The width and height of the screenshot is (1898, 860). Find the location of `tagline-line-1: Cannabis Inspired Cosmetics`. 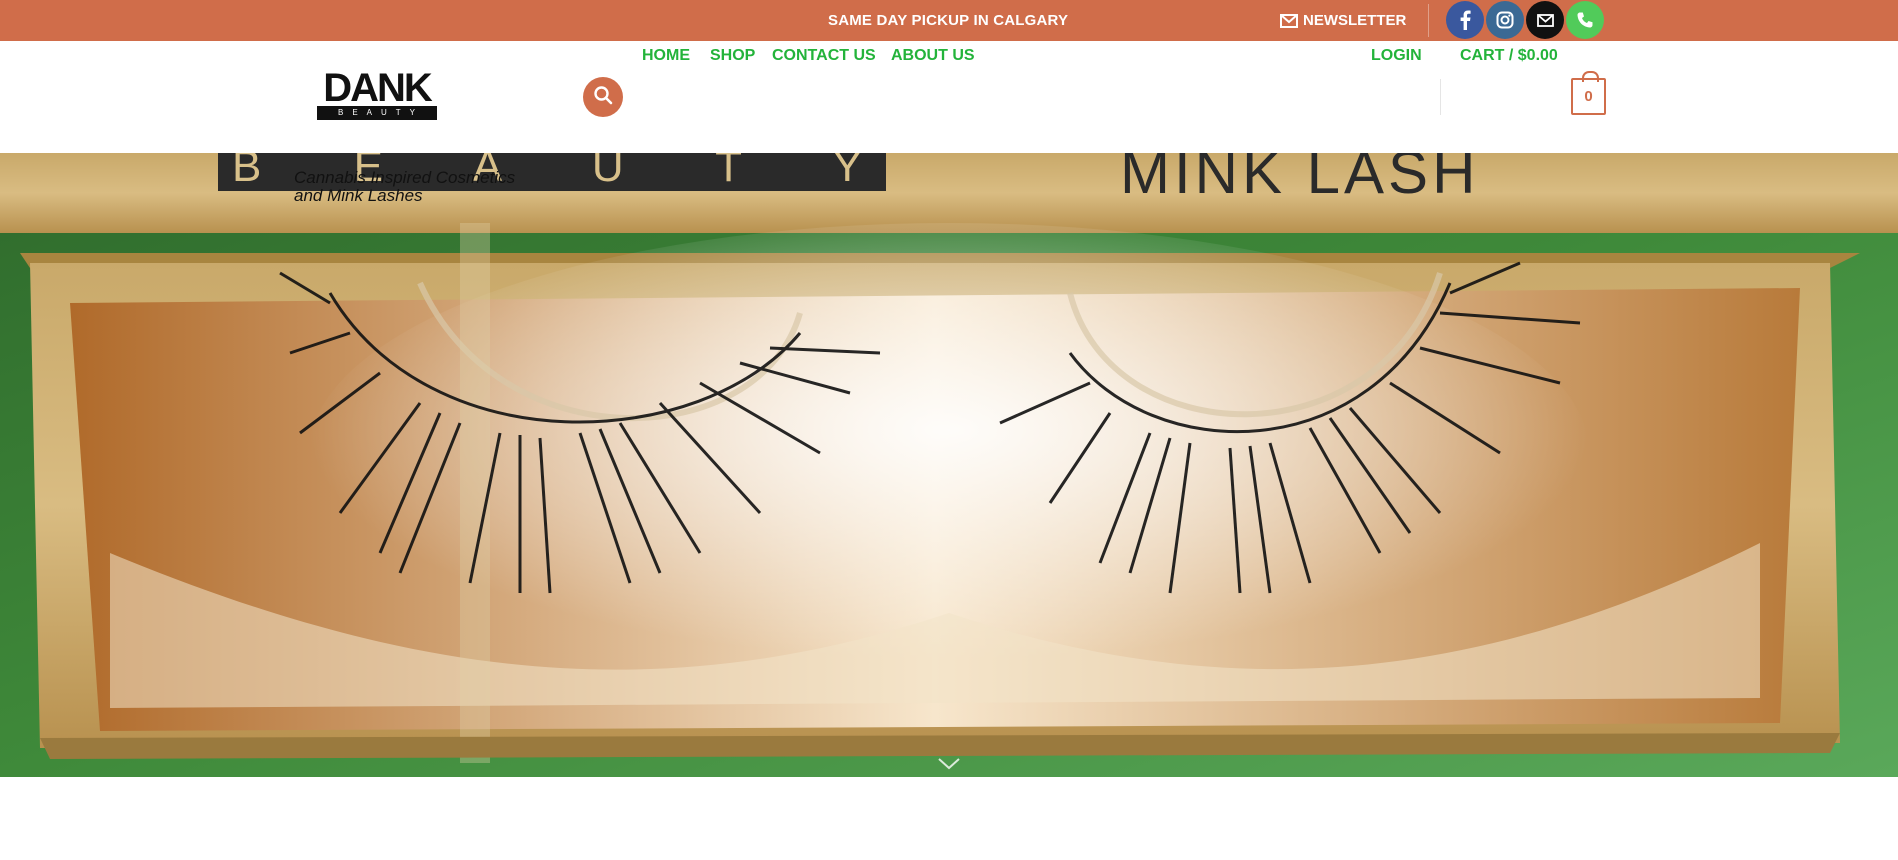

tagline-line-1: Cannabis Inspired Cosmetics is located at coordinates (405, 177).